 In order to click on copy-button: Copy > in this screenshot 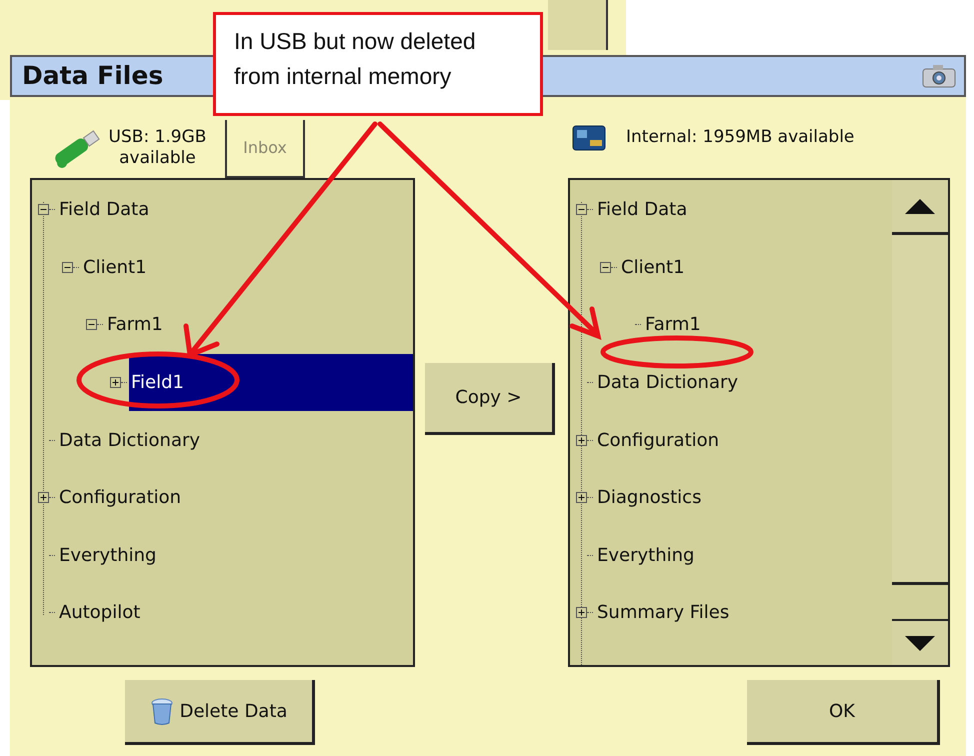, I will do `click(490, 399)`.